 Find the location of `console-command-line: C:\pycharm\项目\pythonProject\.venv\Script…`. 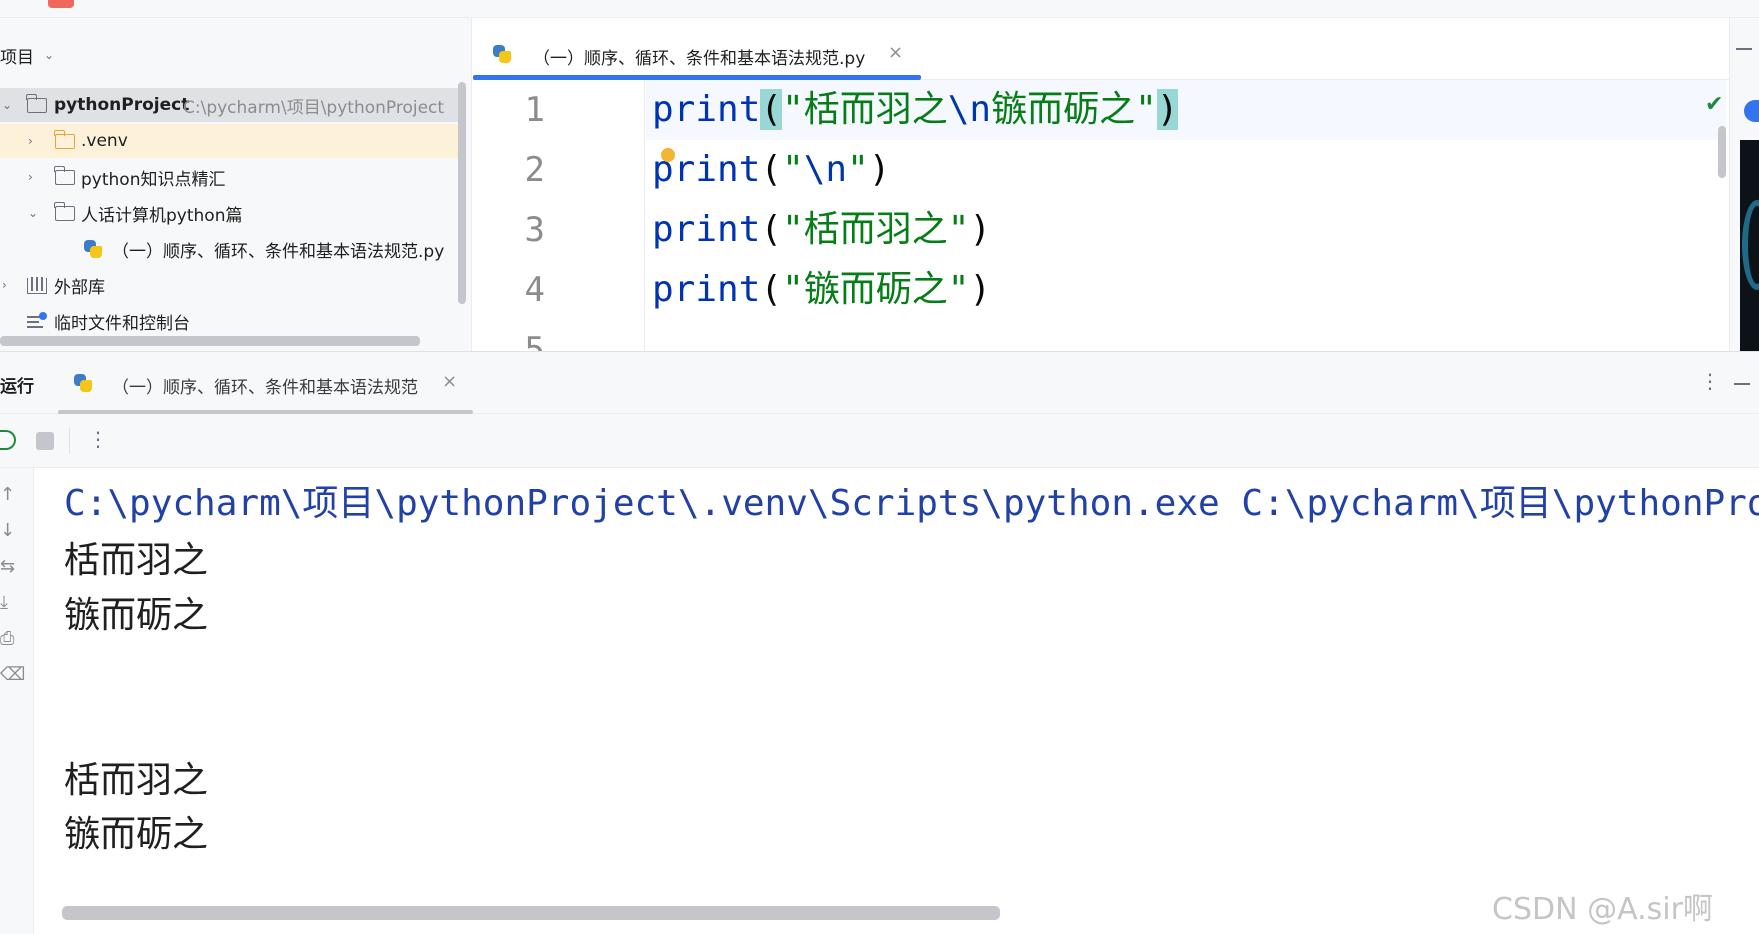

console-command-line: C:\pycharm\项目\pythonProject\.venv\Script… is located at coordinates (911, 503).